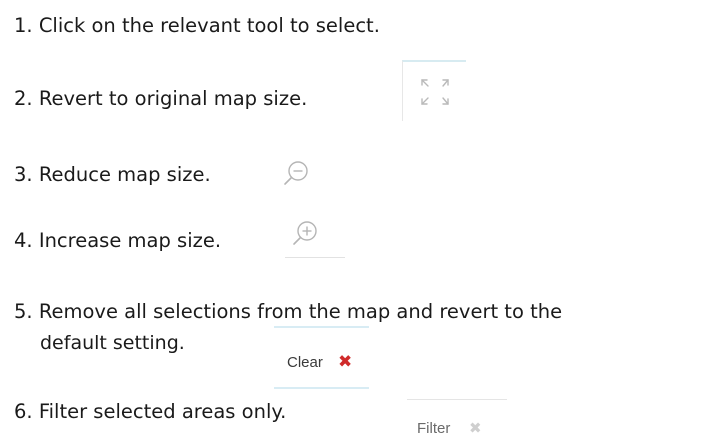 The width and height of the screenshot is (708, 439). What do you see at coordinates (23, 98) in the screenshot?
I see `step-number: 2.` at bounding box center [23, 98].